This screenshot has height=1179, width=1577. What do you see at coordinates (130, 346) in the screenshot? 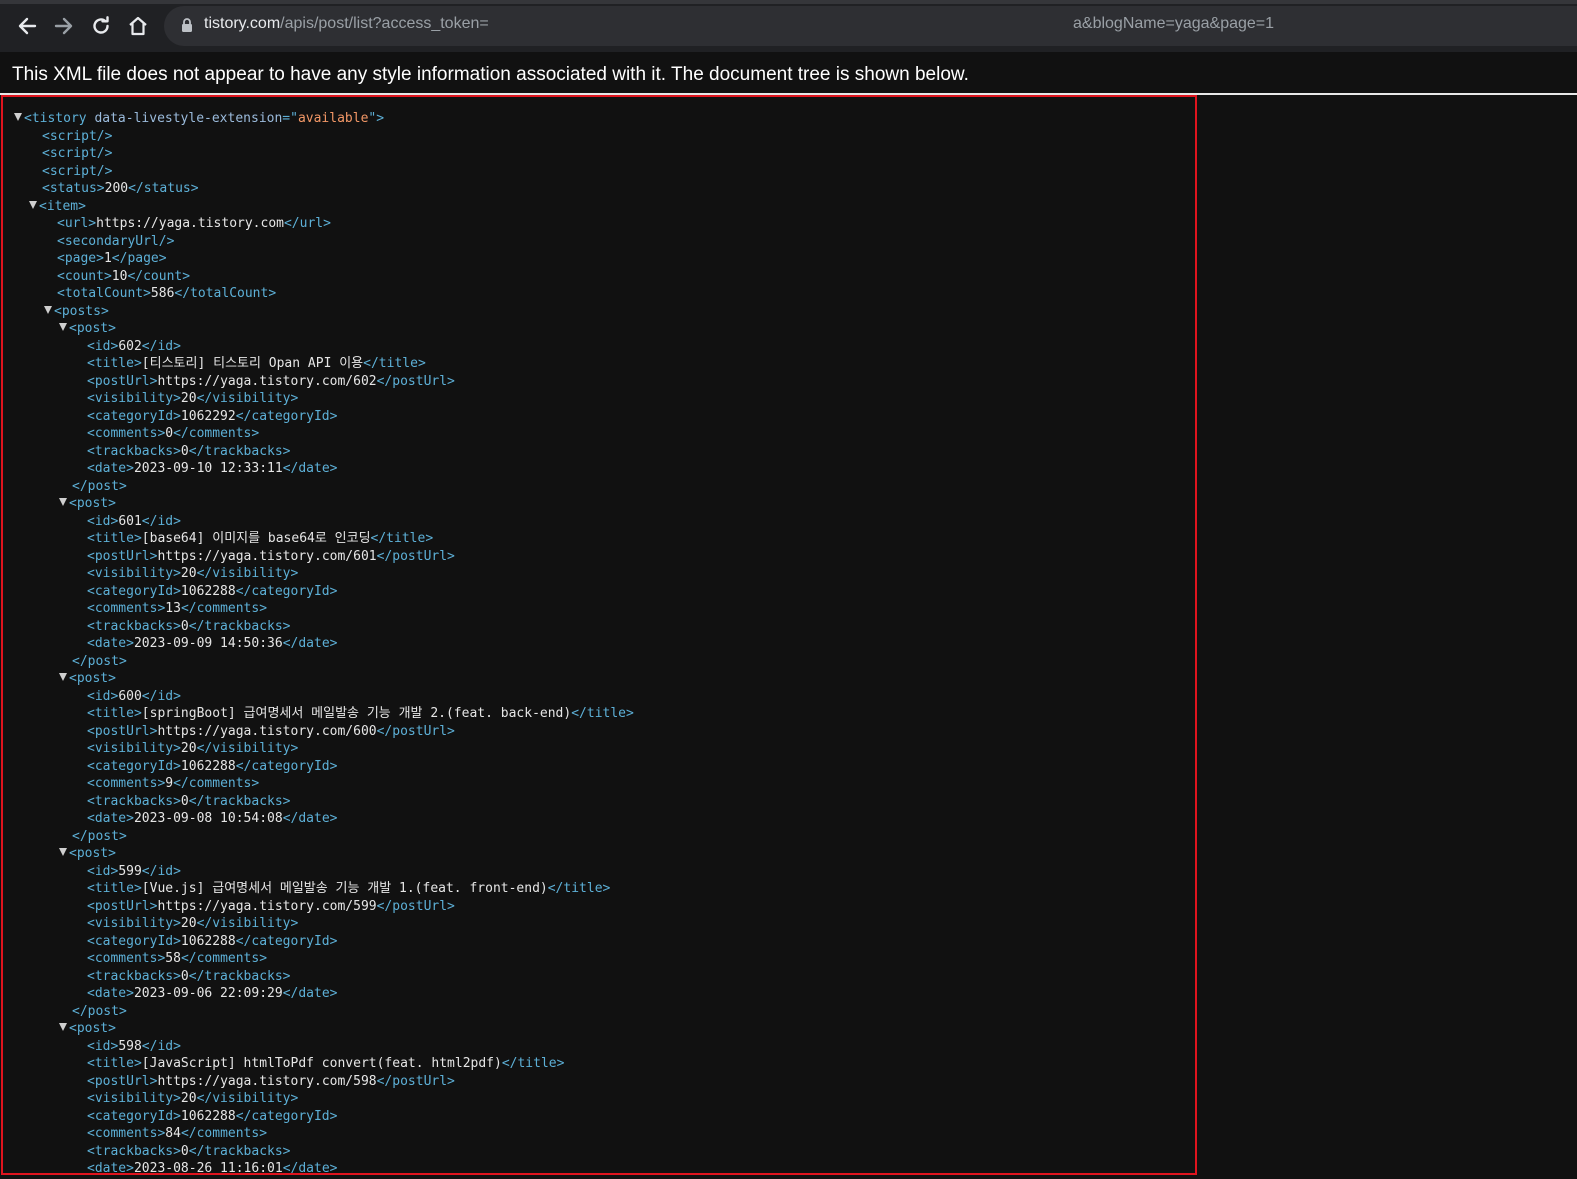
I see `xml-value-id: 602` at bounding box center [130, 346].